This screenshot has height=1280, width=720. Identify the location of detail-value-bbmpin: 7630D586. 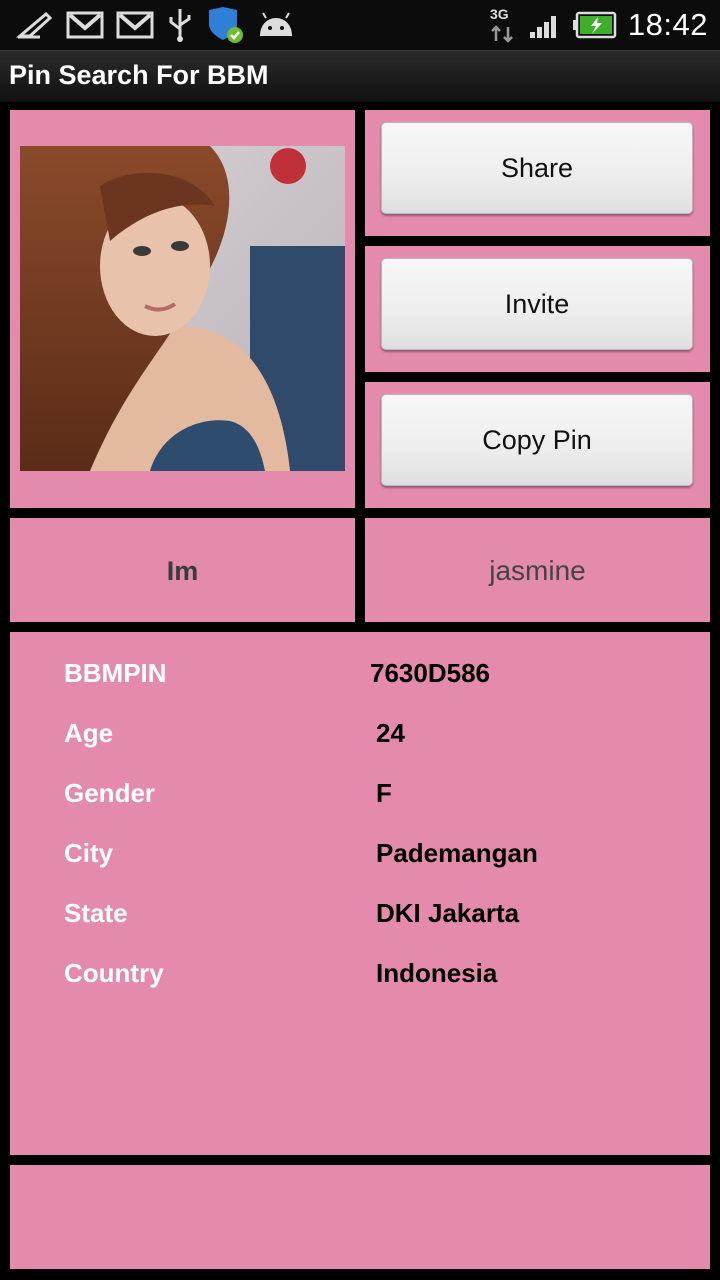
(430, 673).